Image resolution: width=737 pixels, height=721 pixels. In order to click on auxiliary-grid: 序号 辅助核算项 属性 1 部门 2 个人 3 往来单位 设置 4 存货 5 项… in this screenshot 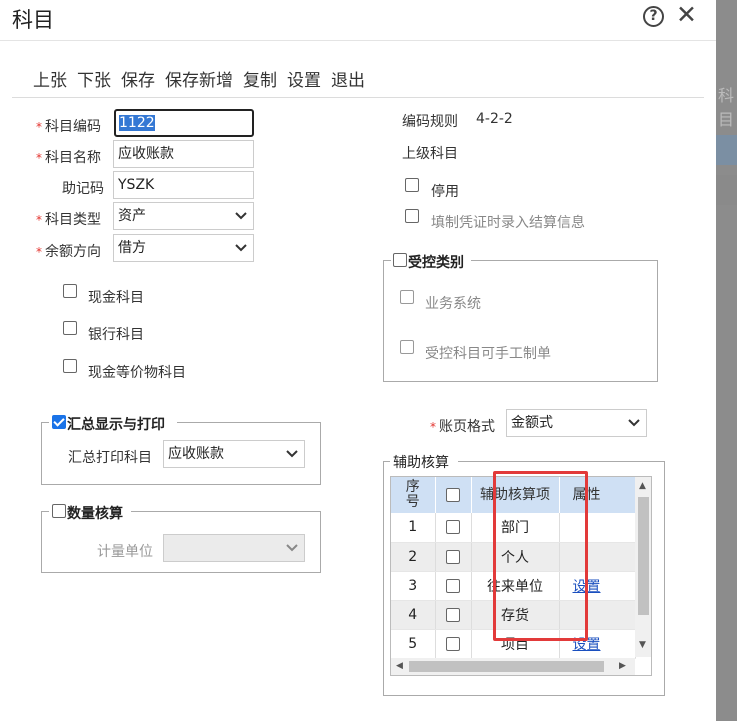, I will do `click(521, 576)`.